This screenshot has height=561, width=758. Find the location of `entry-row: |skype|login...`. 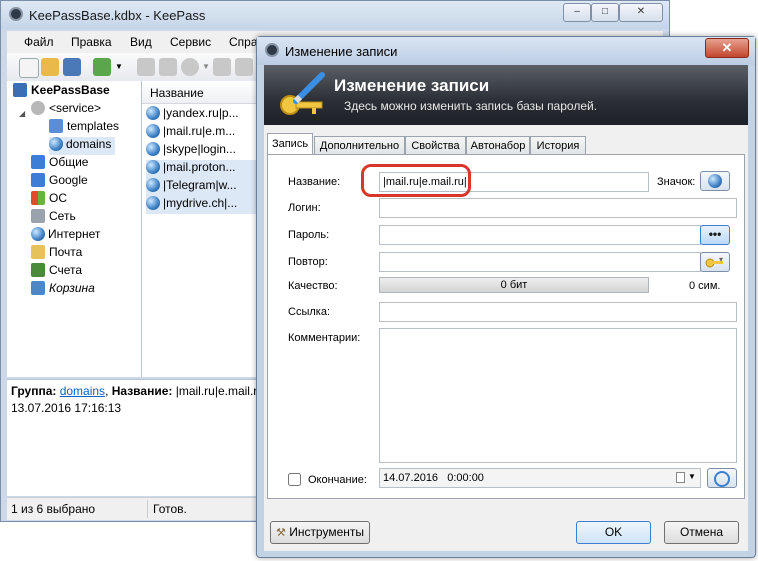

entry-row: |skype|login... is located at coordinates (202, 151).